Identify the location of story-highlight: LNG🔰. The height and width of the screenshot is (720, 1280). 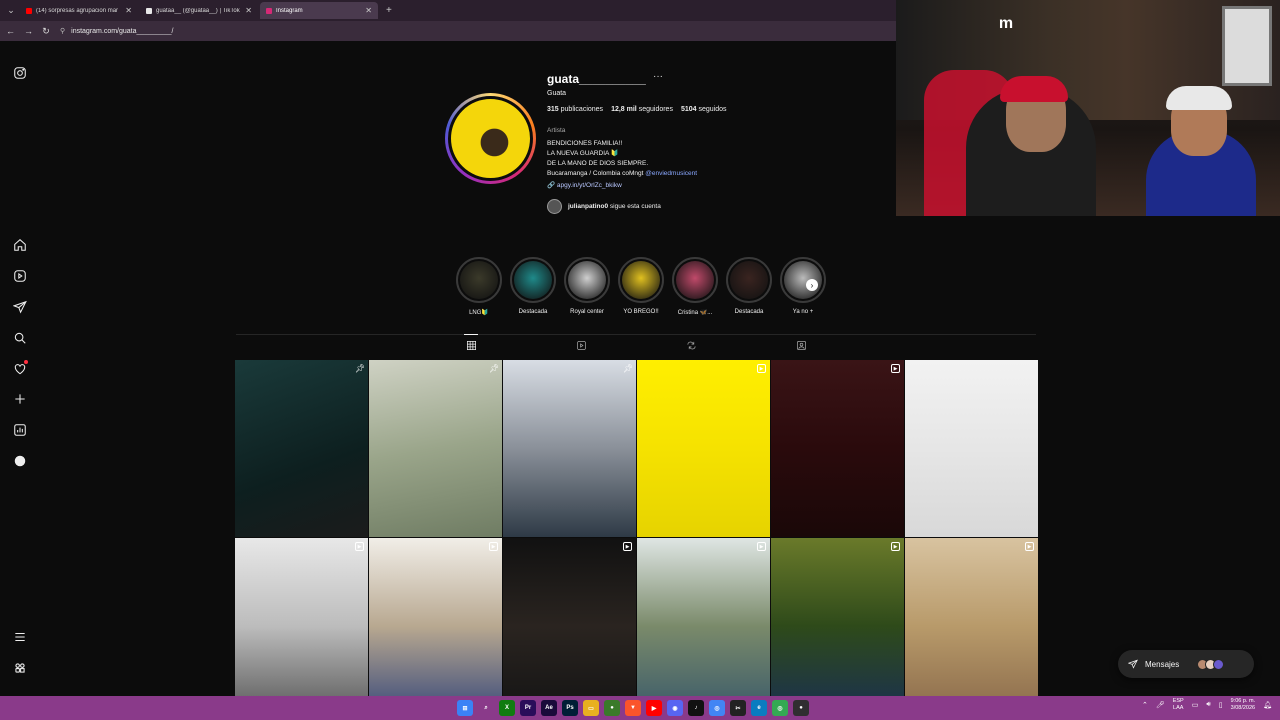
(479, 286).